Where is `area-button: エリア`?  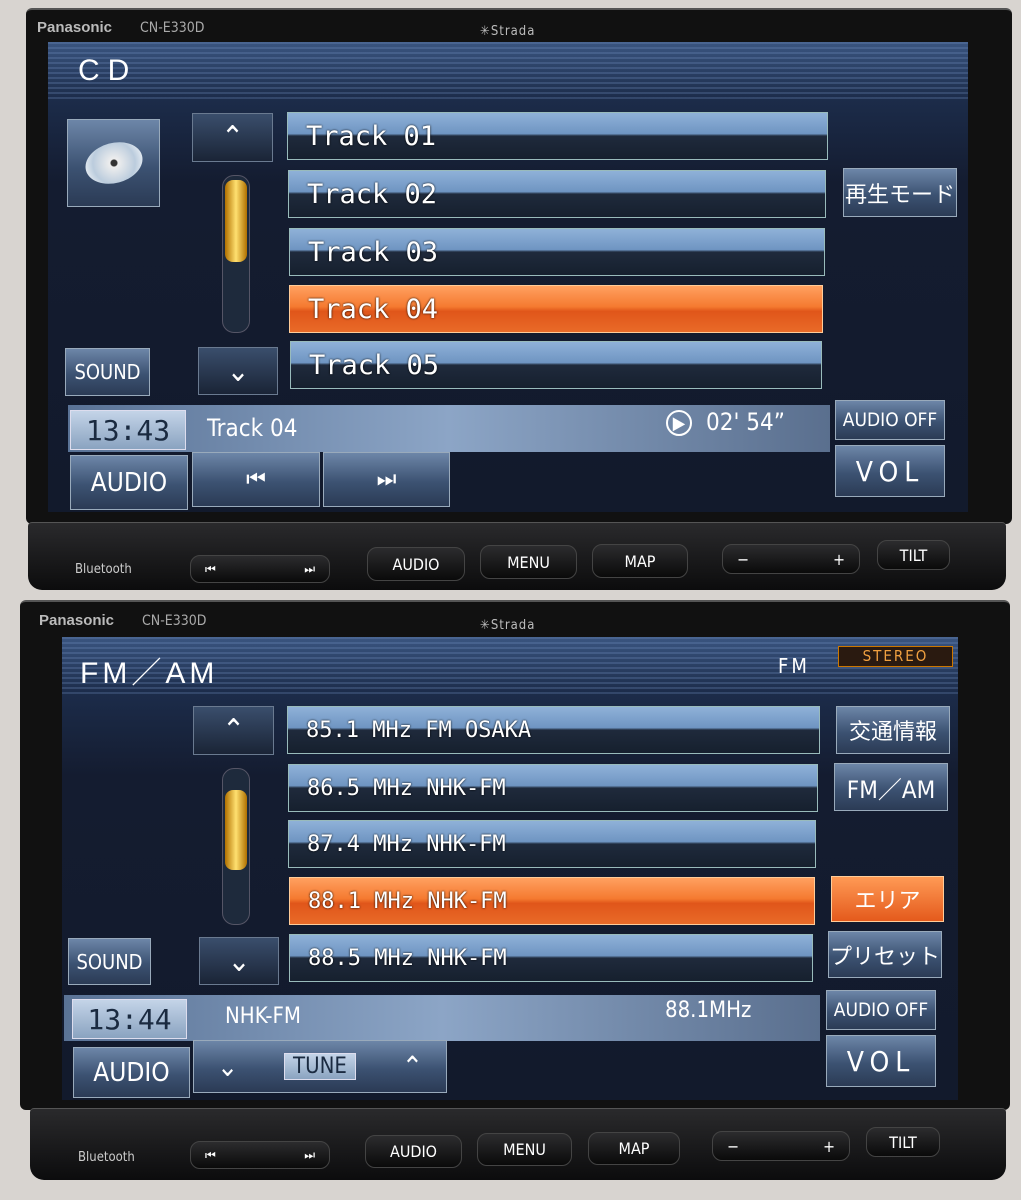
area-button: エリア is located at coordinates (887, 899).